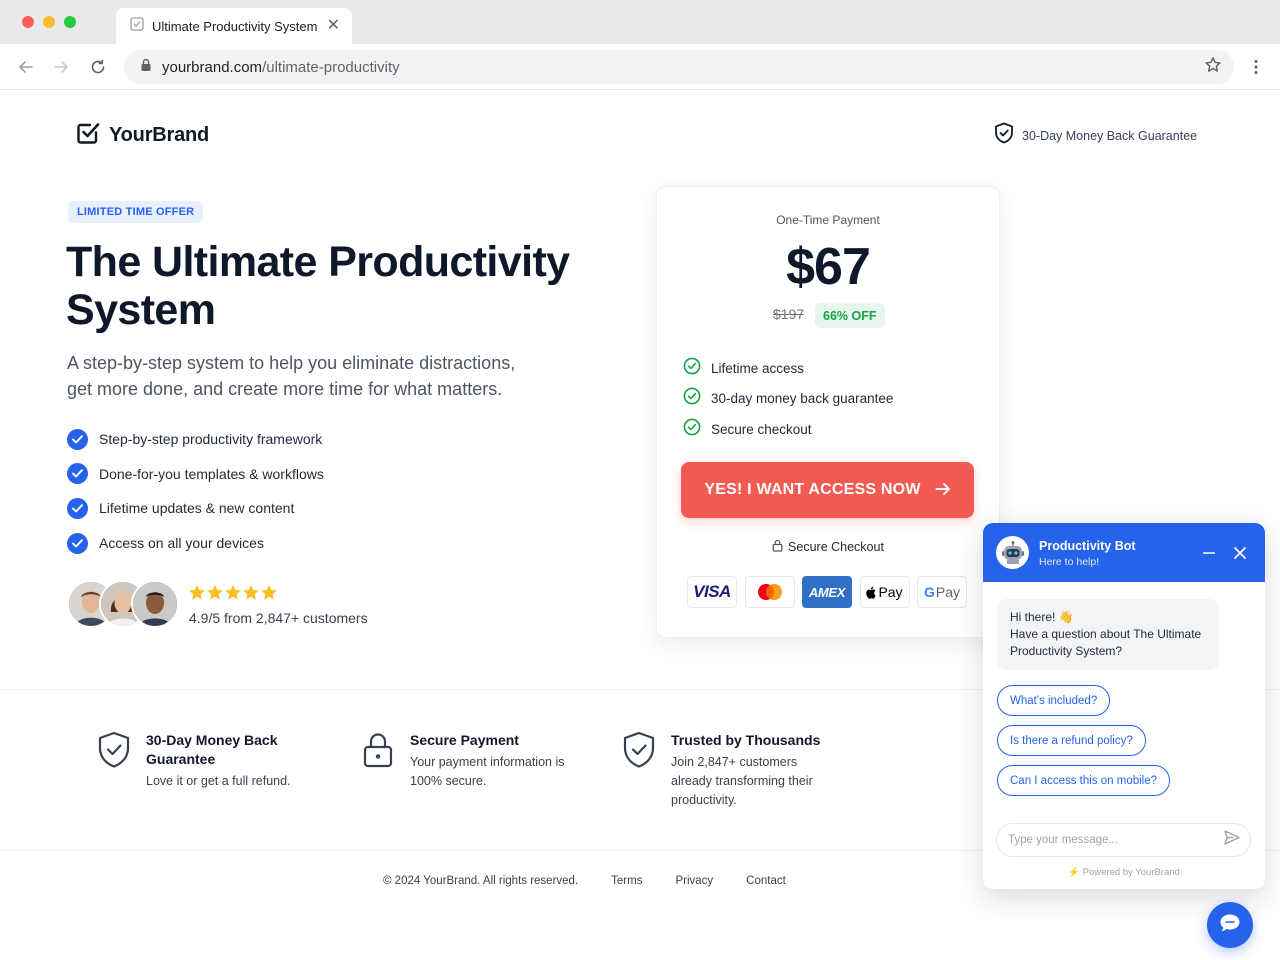 This screenshot has width=1280, height=960. What do you see at coordinates (331, 67) in the screenshot?
I see `url-path: /ultimate-productivity` at bounding box center [331, 67].